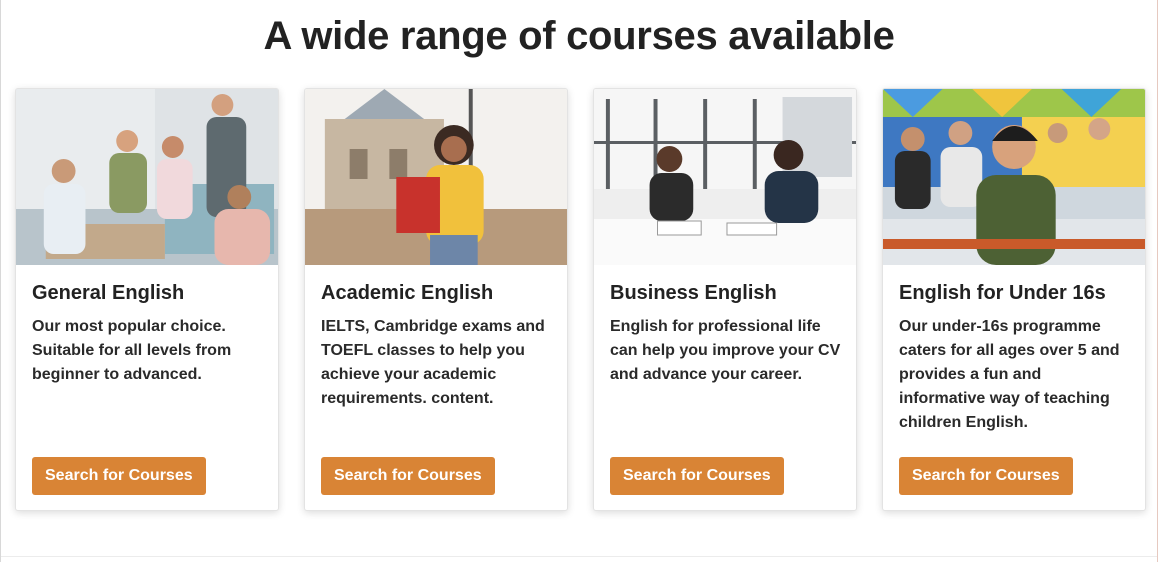 Image resolution: width=1158 pixels, height=562 pixels. I want to click on section-title: A wide range of courses available, so click(579, 36).